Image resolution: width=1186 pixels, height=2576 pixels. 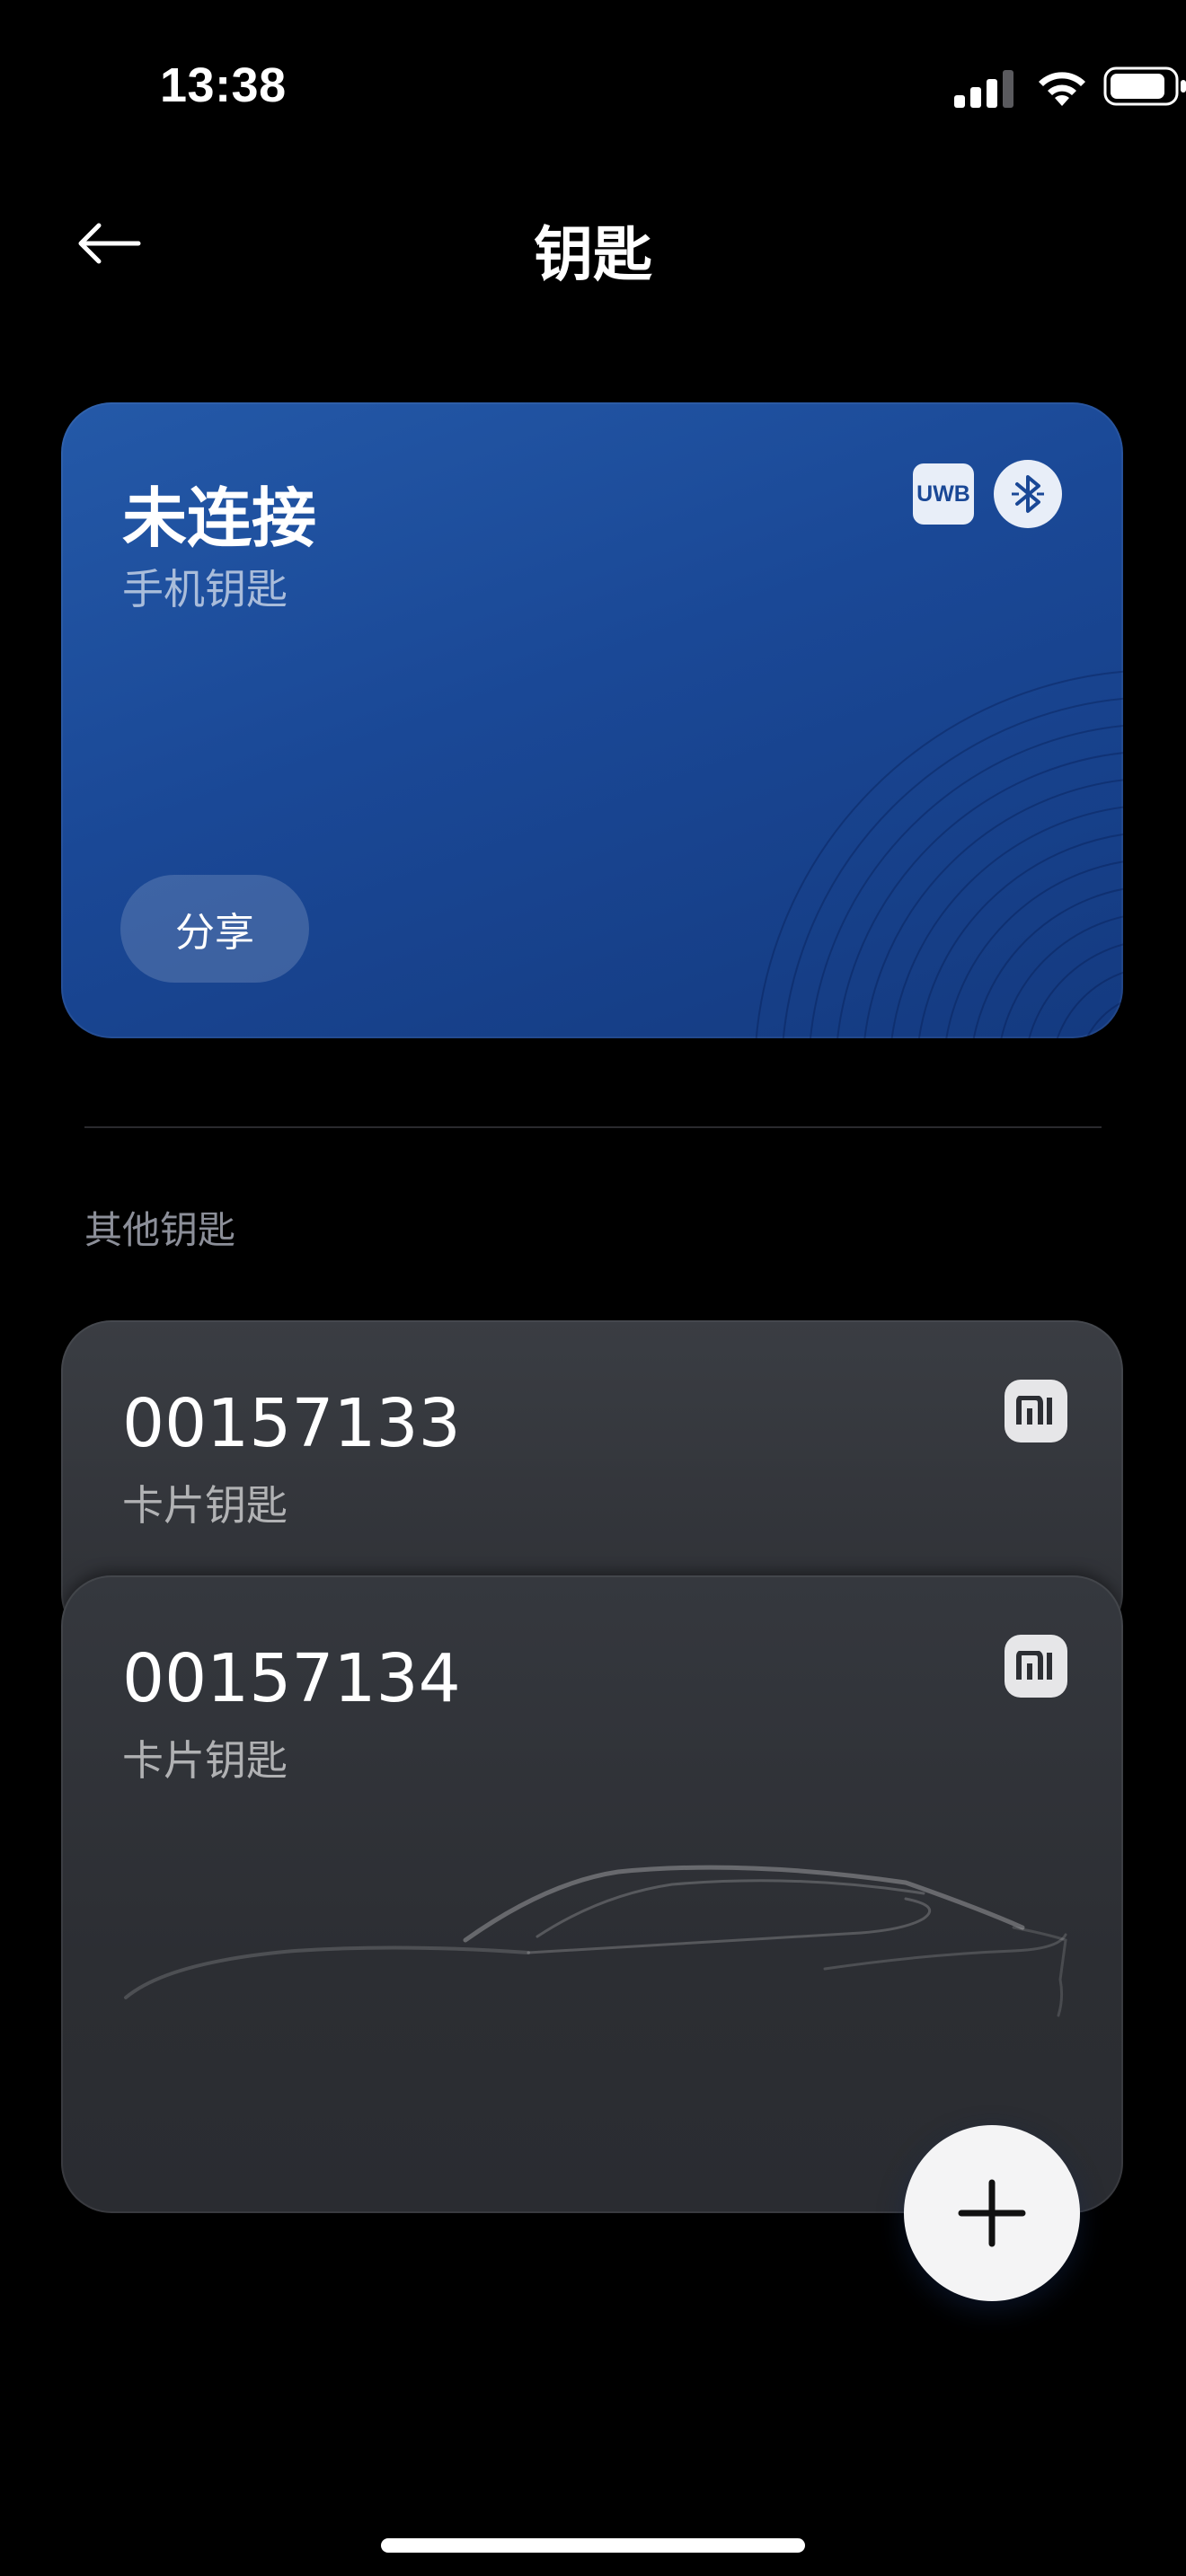 I want to click on signal-icon, so click(x=983, y=89).